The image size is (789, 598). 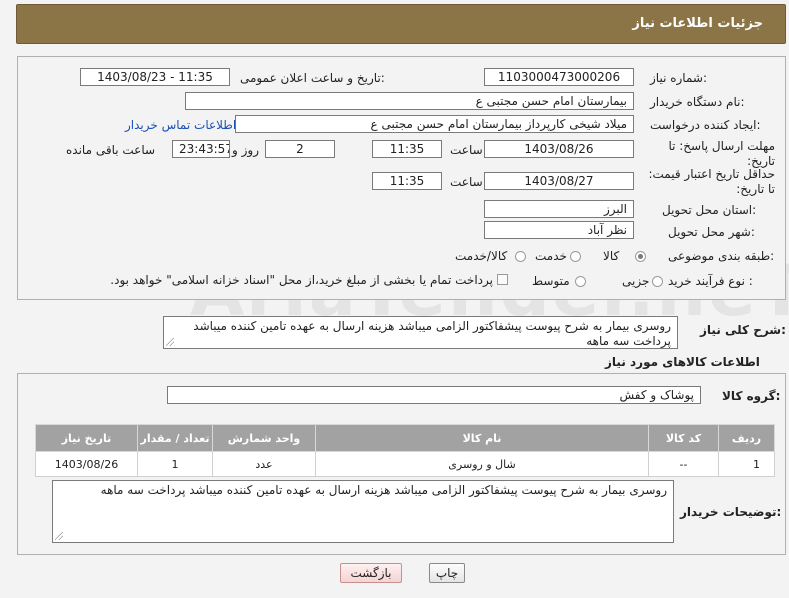 What do you see at coordinates (245, 150) in the screenshot?
I see `days-label: روز و` at bounding box center [245, 150].